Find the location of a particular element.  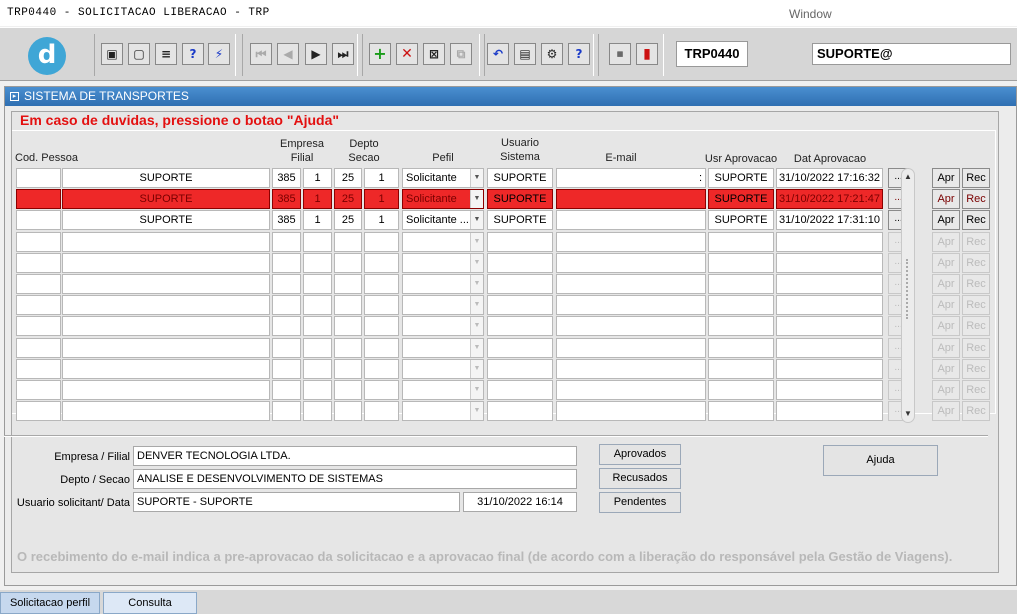

tab-solicitacao-perfil: Solicitacao perfil is located at coordinates (50, 603).